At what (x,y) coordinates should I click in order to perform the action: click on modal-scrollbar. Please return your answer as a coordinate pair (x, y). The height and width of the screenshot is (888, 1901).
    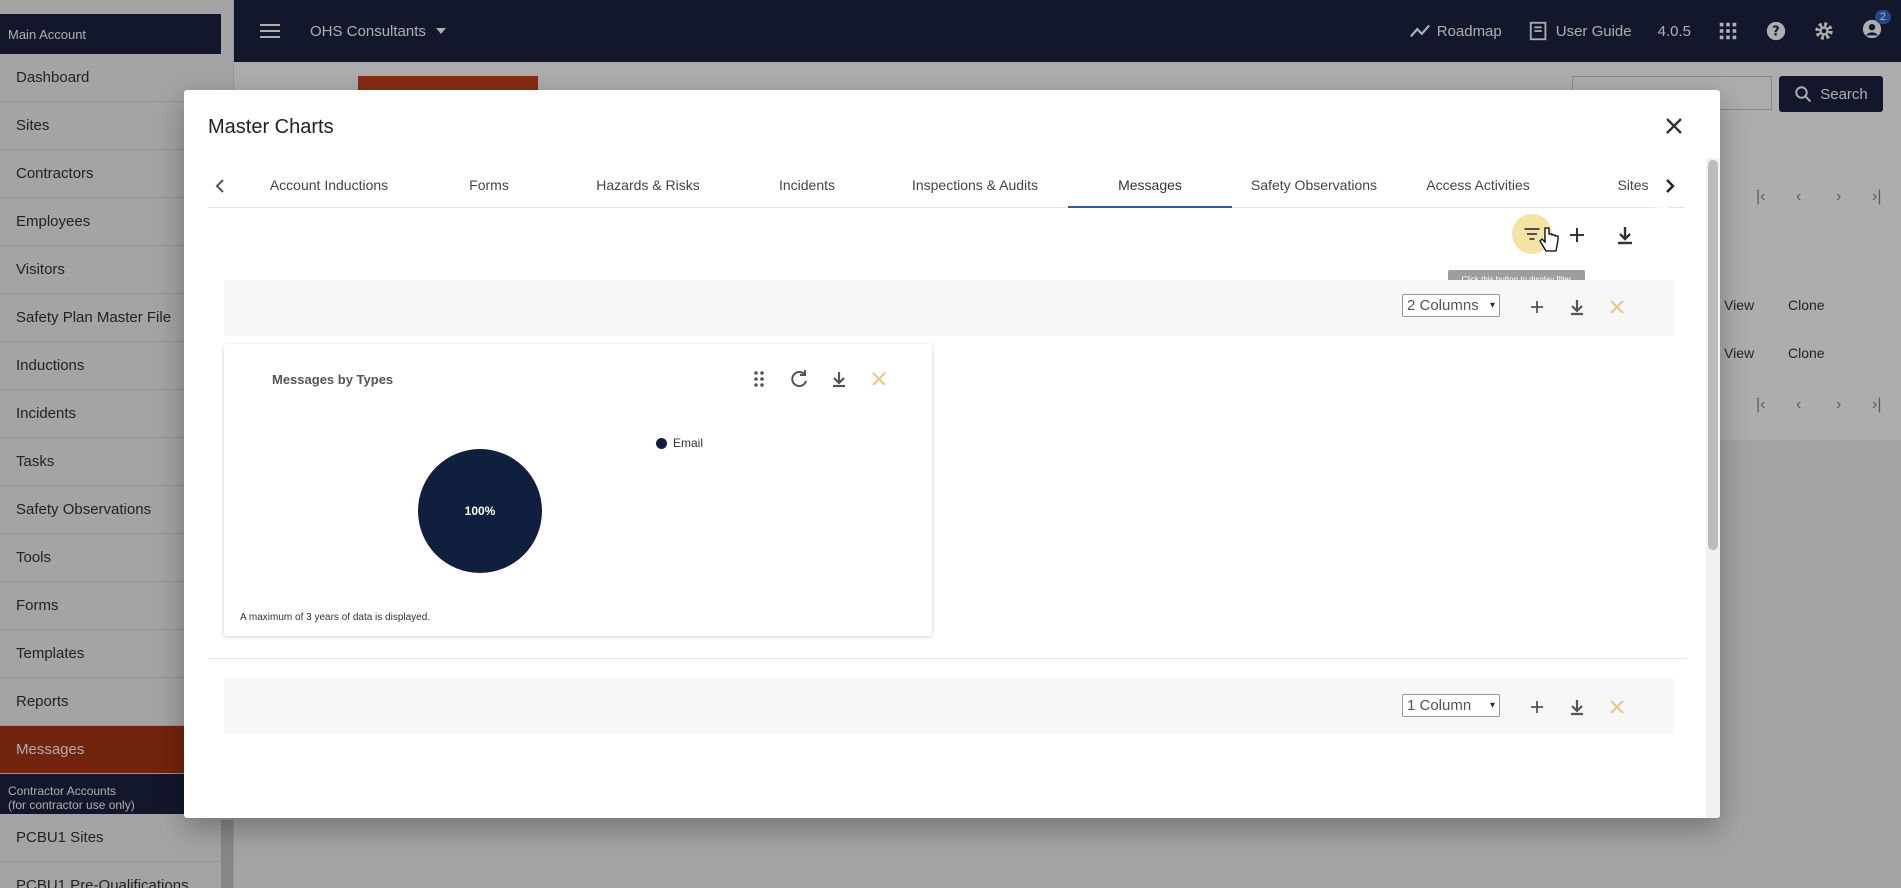
    Looking at the image, I should click on (1713, 488).